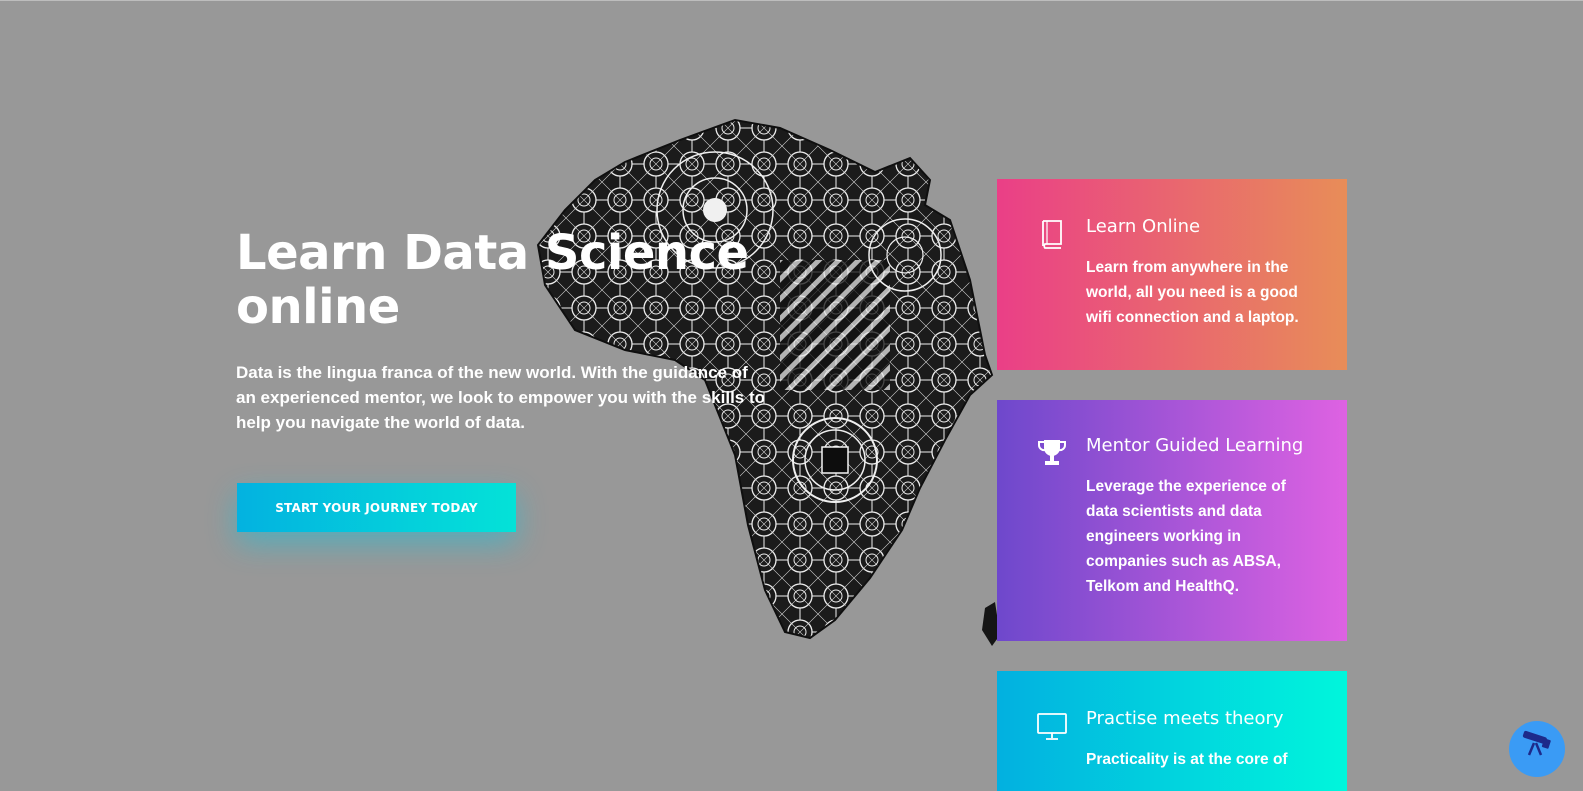  What do you see at coordinates (1537, 755) in the screenshot?
I see `telescope-icon` at bounding box center [1537, 755].